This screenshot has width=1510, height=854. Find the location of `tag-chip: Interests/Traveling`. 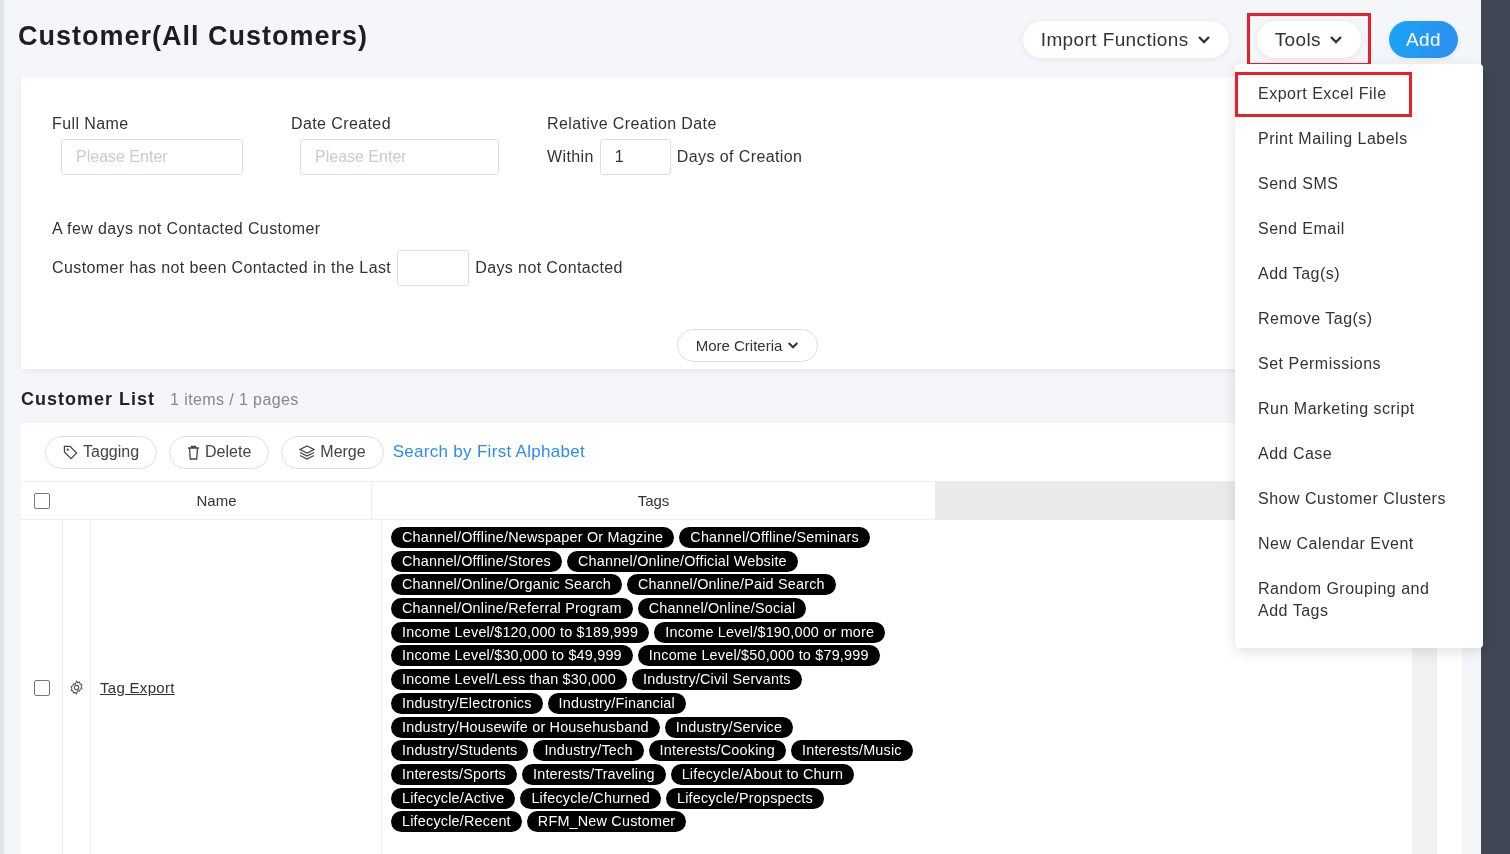

tag-chip: Interests/Traveling is located at coordinates (594, 774).